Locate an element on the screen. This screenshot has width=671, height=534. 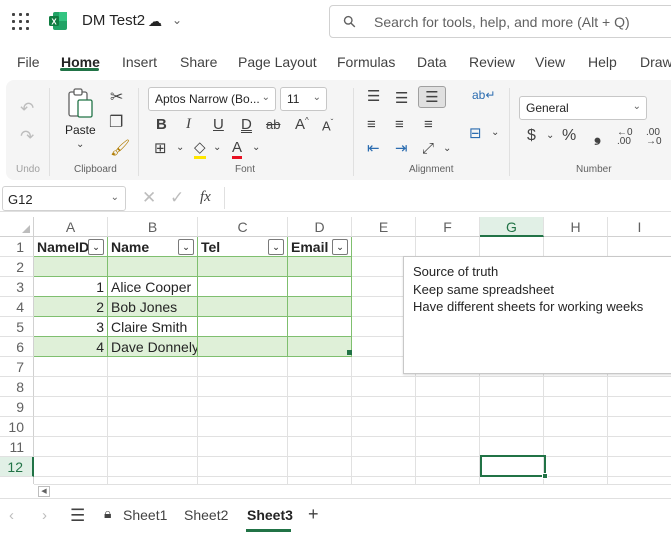
wrap-text-icon: ab↵ is located at coordinates (483, 95).